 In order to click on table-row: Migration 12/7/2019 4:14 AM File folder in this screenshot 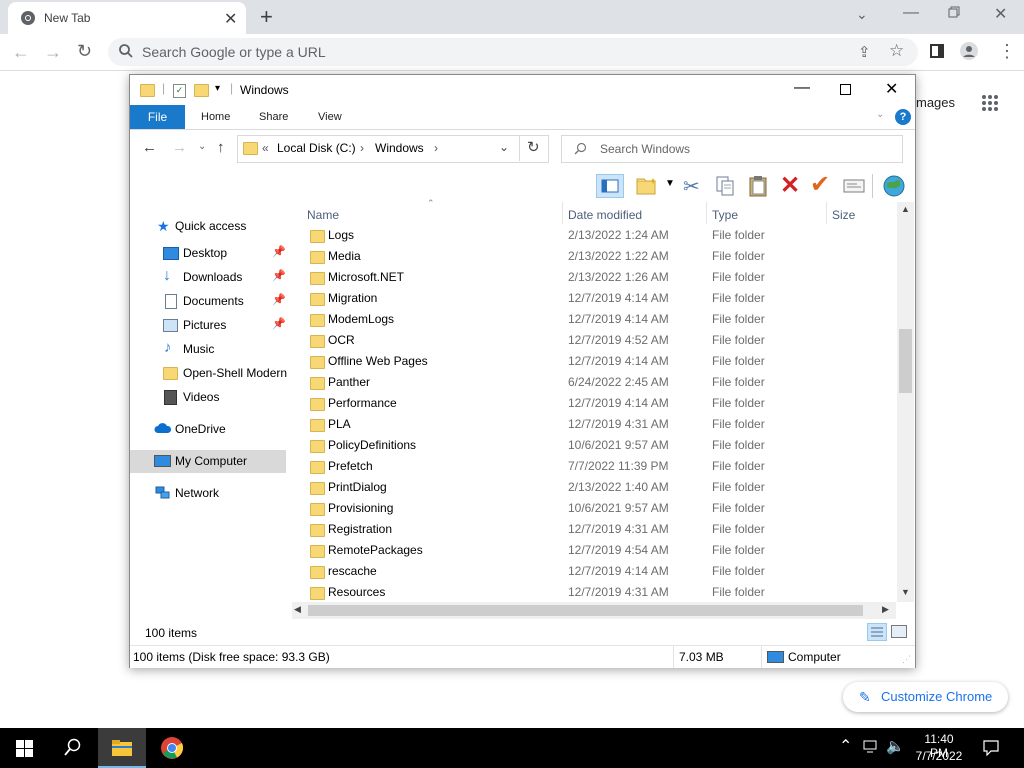, I will do `click(598, 298)`.